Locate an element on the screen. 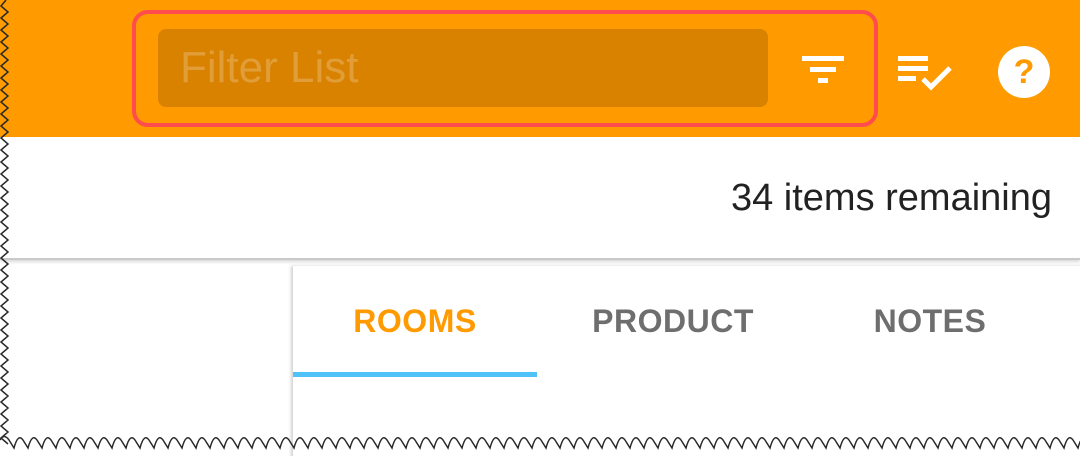 The image size is (1080, 456). items-remaining-count: 34 items remaining is located at coordinates (891, 198).